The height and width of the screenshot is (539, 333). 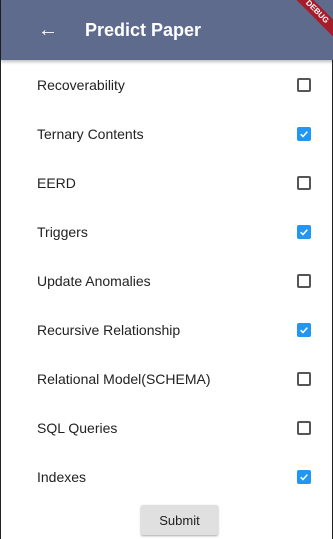 I want to click on topic-label: Relational Model(SCHEMA), so click(x=124, y=378).